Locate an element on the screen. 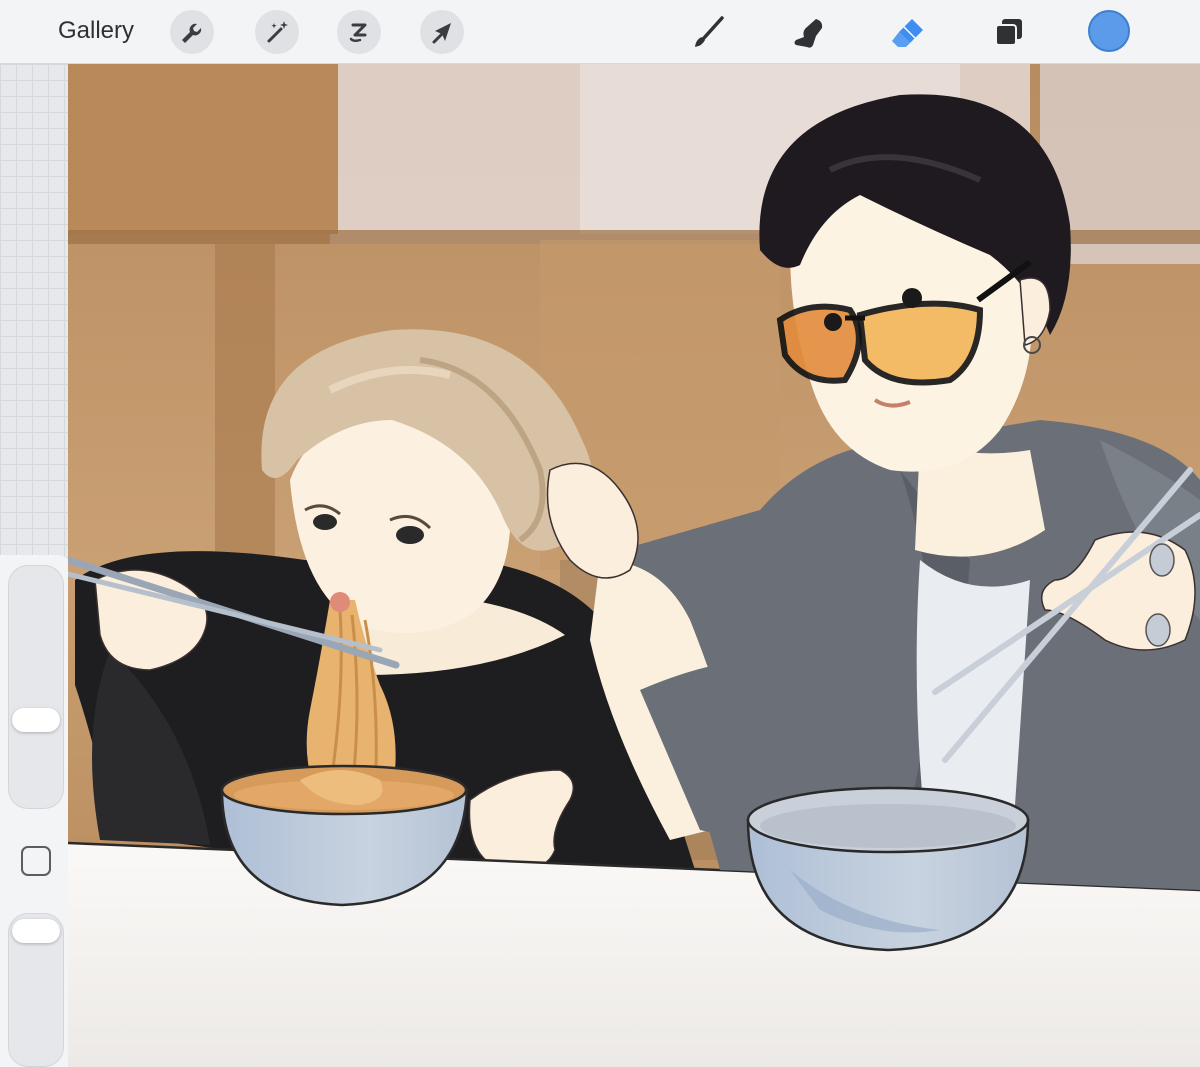 This screenshot has height=1067, width=1200. arrow-cursor-icon is located at coordinates (441, 33).